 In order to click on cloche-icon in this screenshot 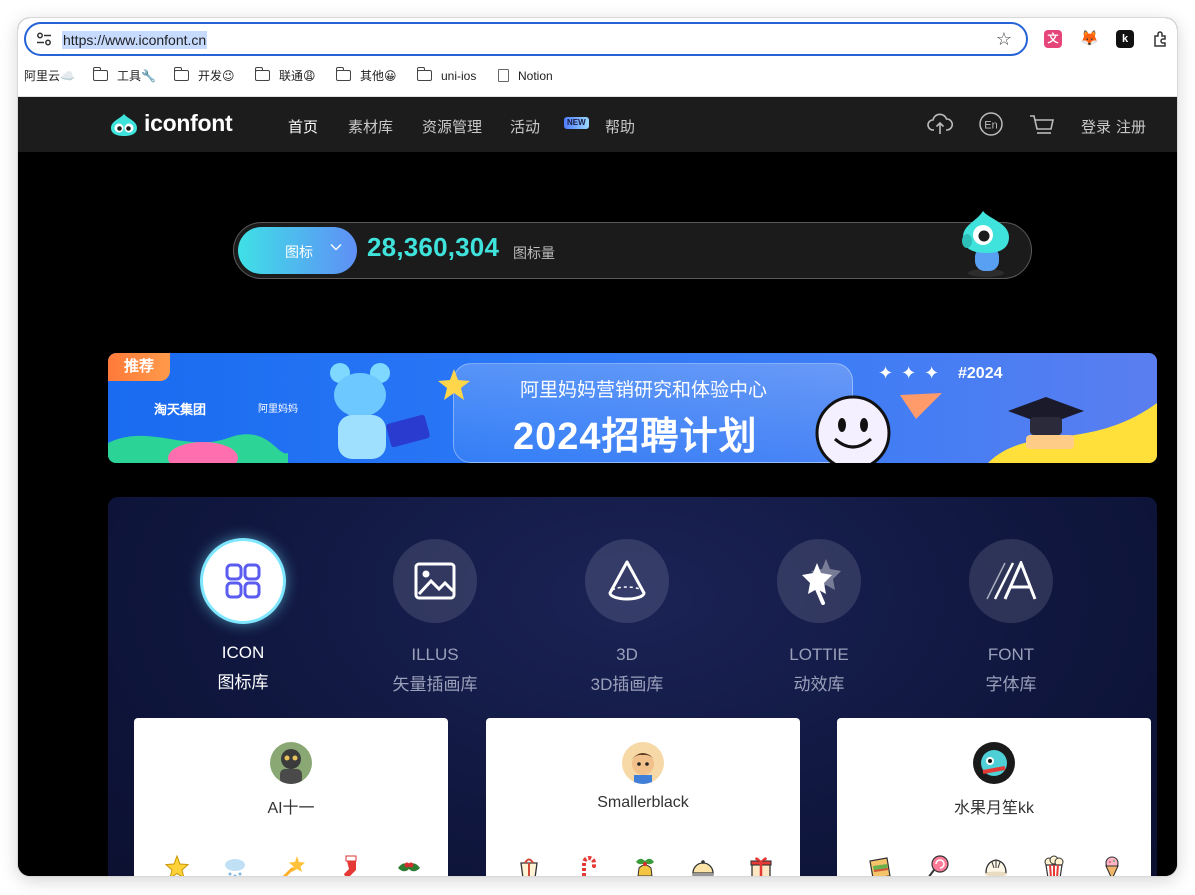, I will do `click(703, 865)`.